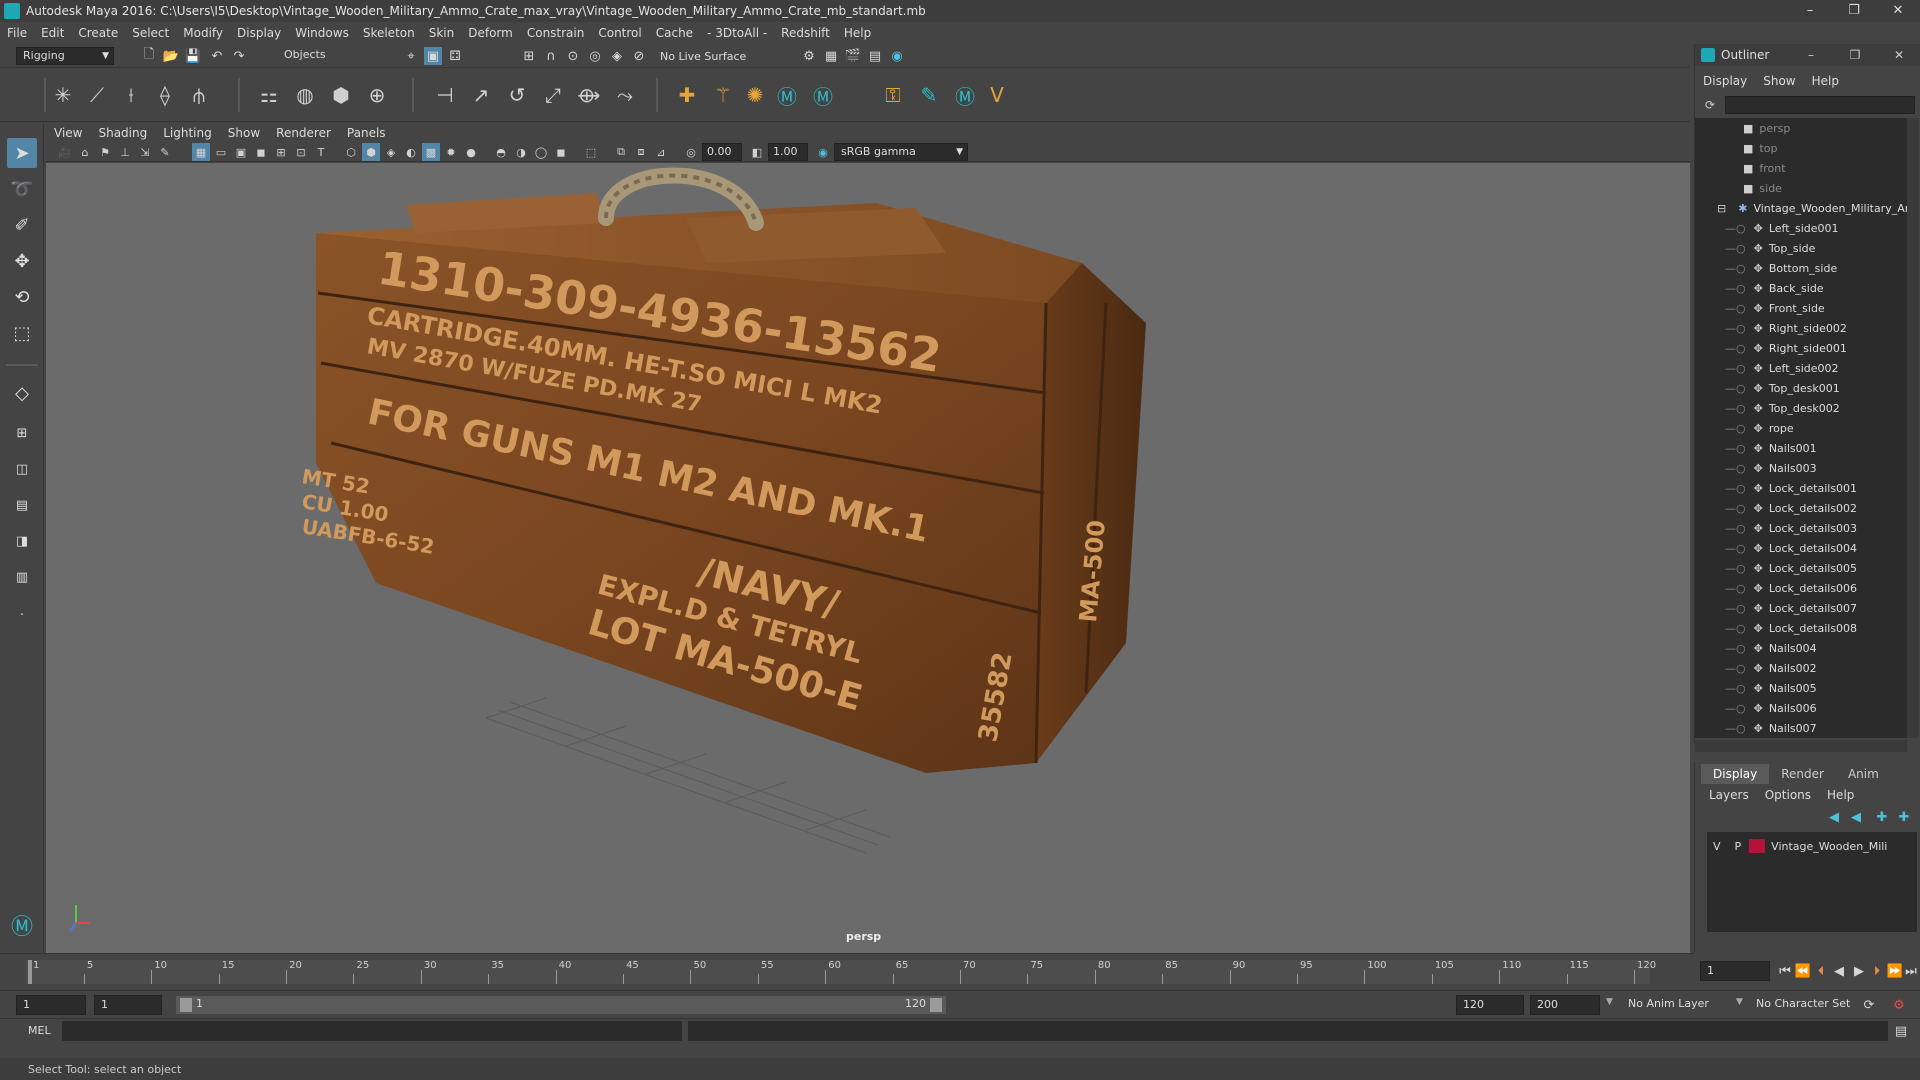  Describe the element at coordinates (22, 189) in the screenshot. I see `lasso-tool-icon: ➰` at that location.